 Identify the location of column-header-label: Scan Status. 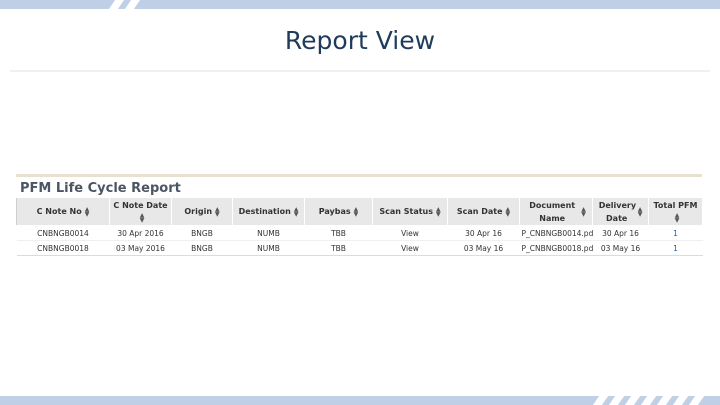
(406, 211).